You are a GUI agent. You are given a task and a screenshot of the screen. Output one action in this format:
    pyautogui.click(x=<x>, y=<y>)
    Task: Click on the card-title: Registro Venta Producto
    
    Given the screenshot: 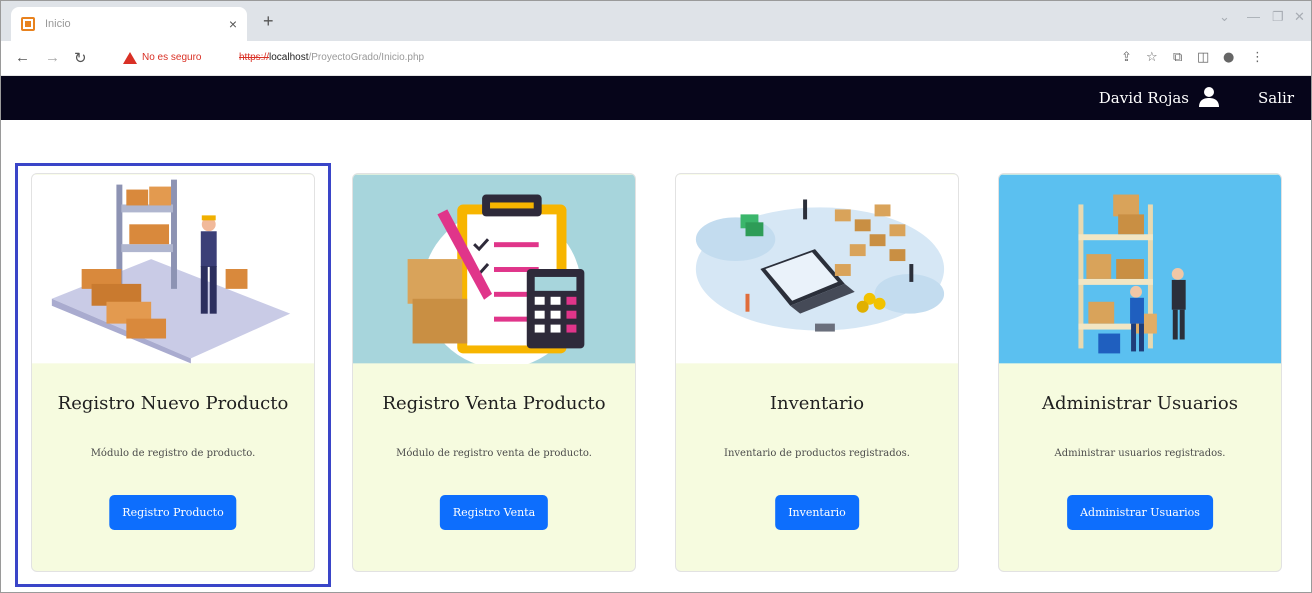 What is the action you would take?
    pyautogui.click(x=494, y=403)
    